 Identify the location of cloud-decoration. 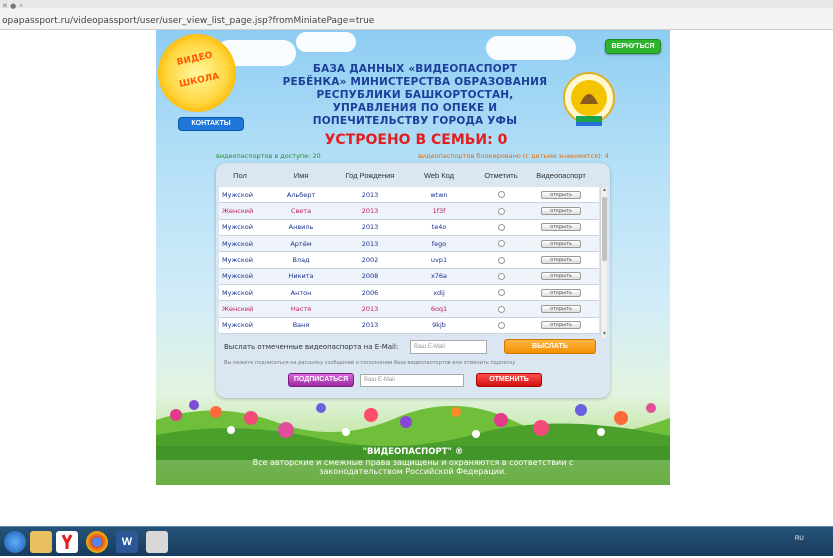
(326, 42).